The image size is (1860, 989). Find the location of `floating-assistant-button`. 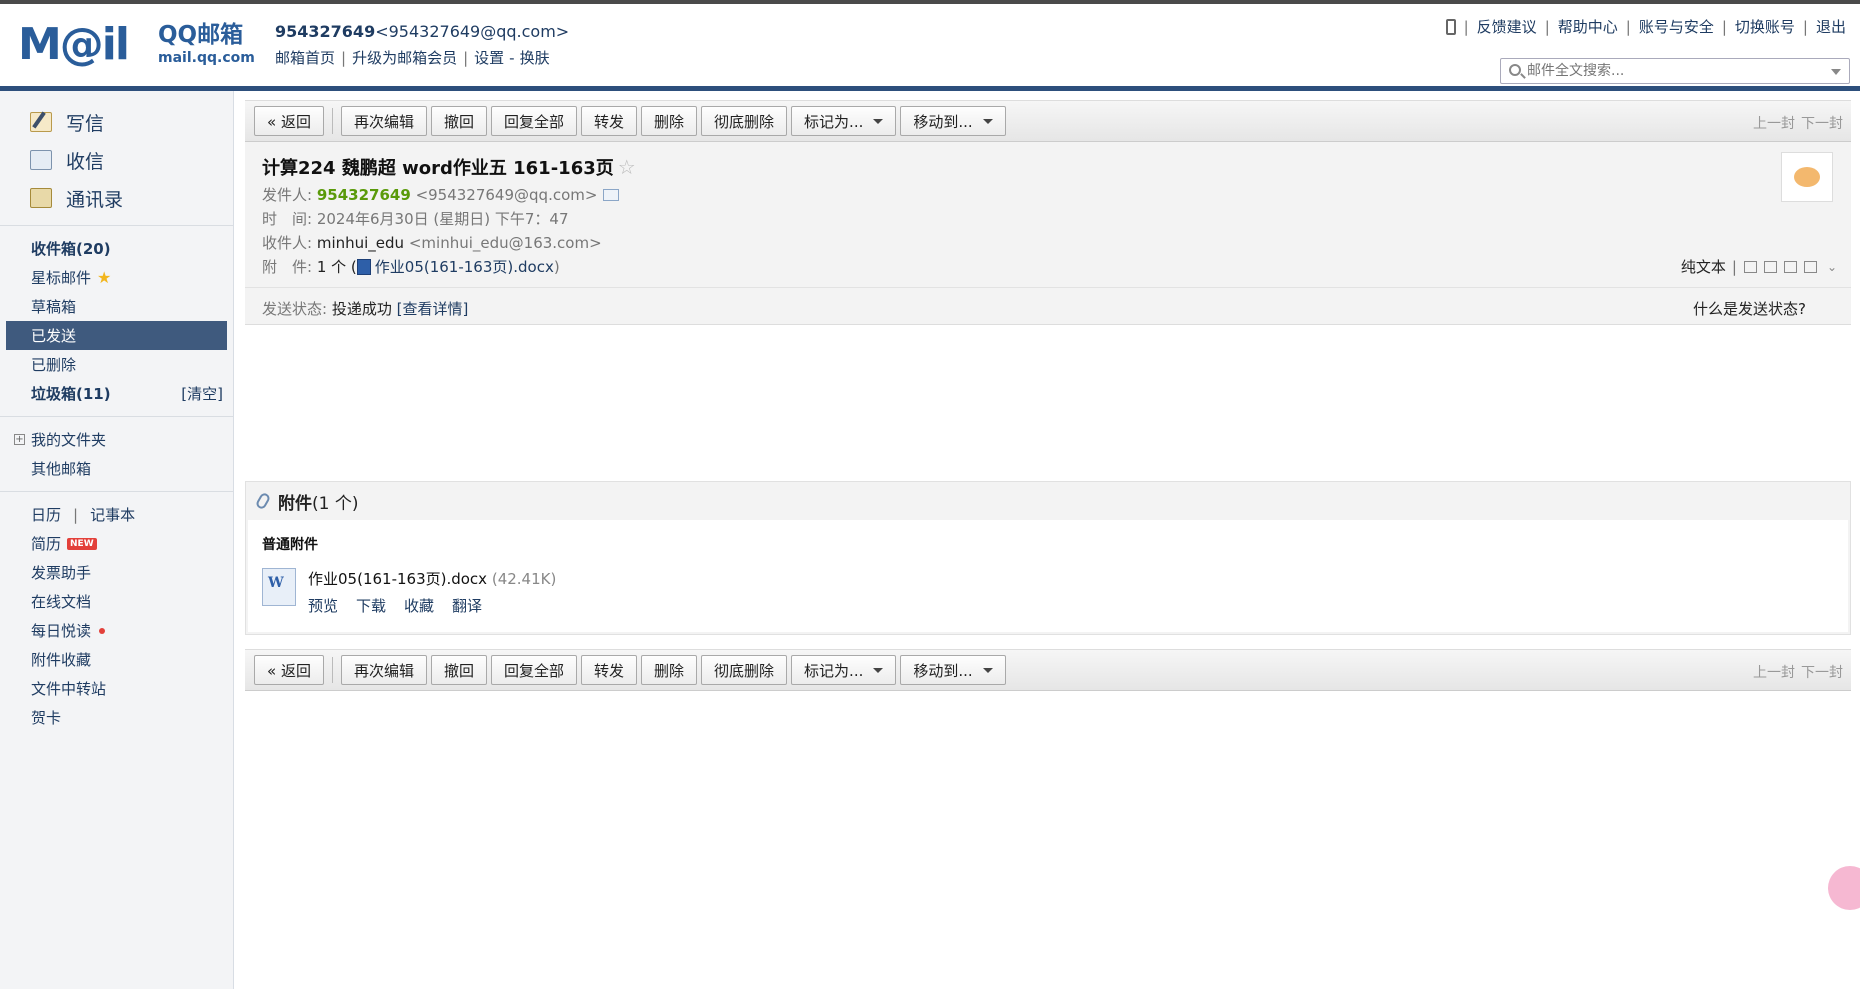

floating-assistant-button is located at coordinates (1844, 888).